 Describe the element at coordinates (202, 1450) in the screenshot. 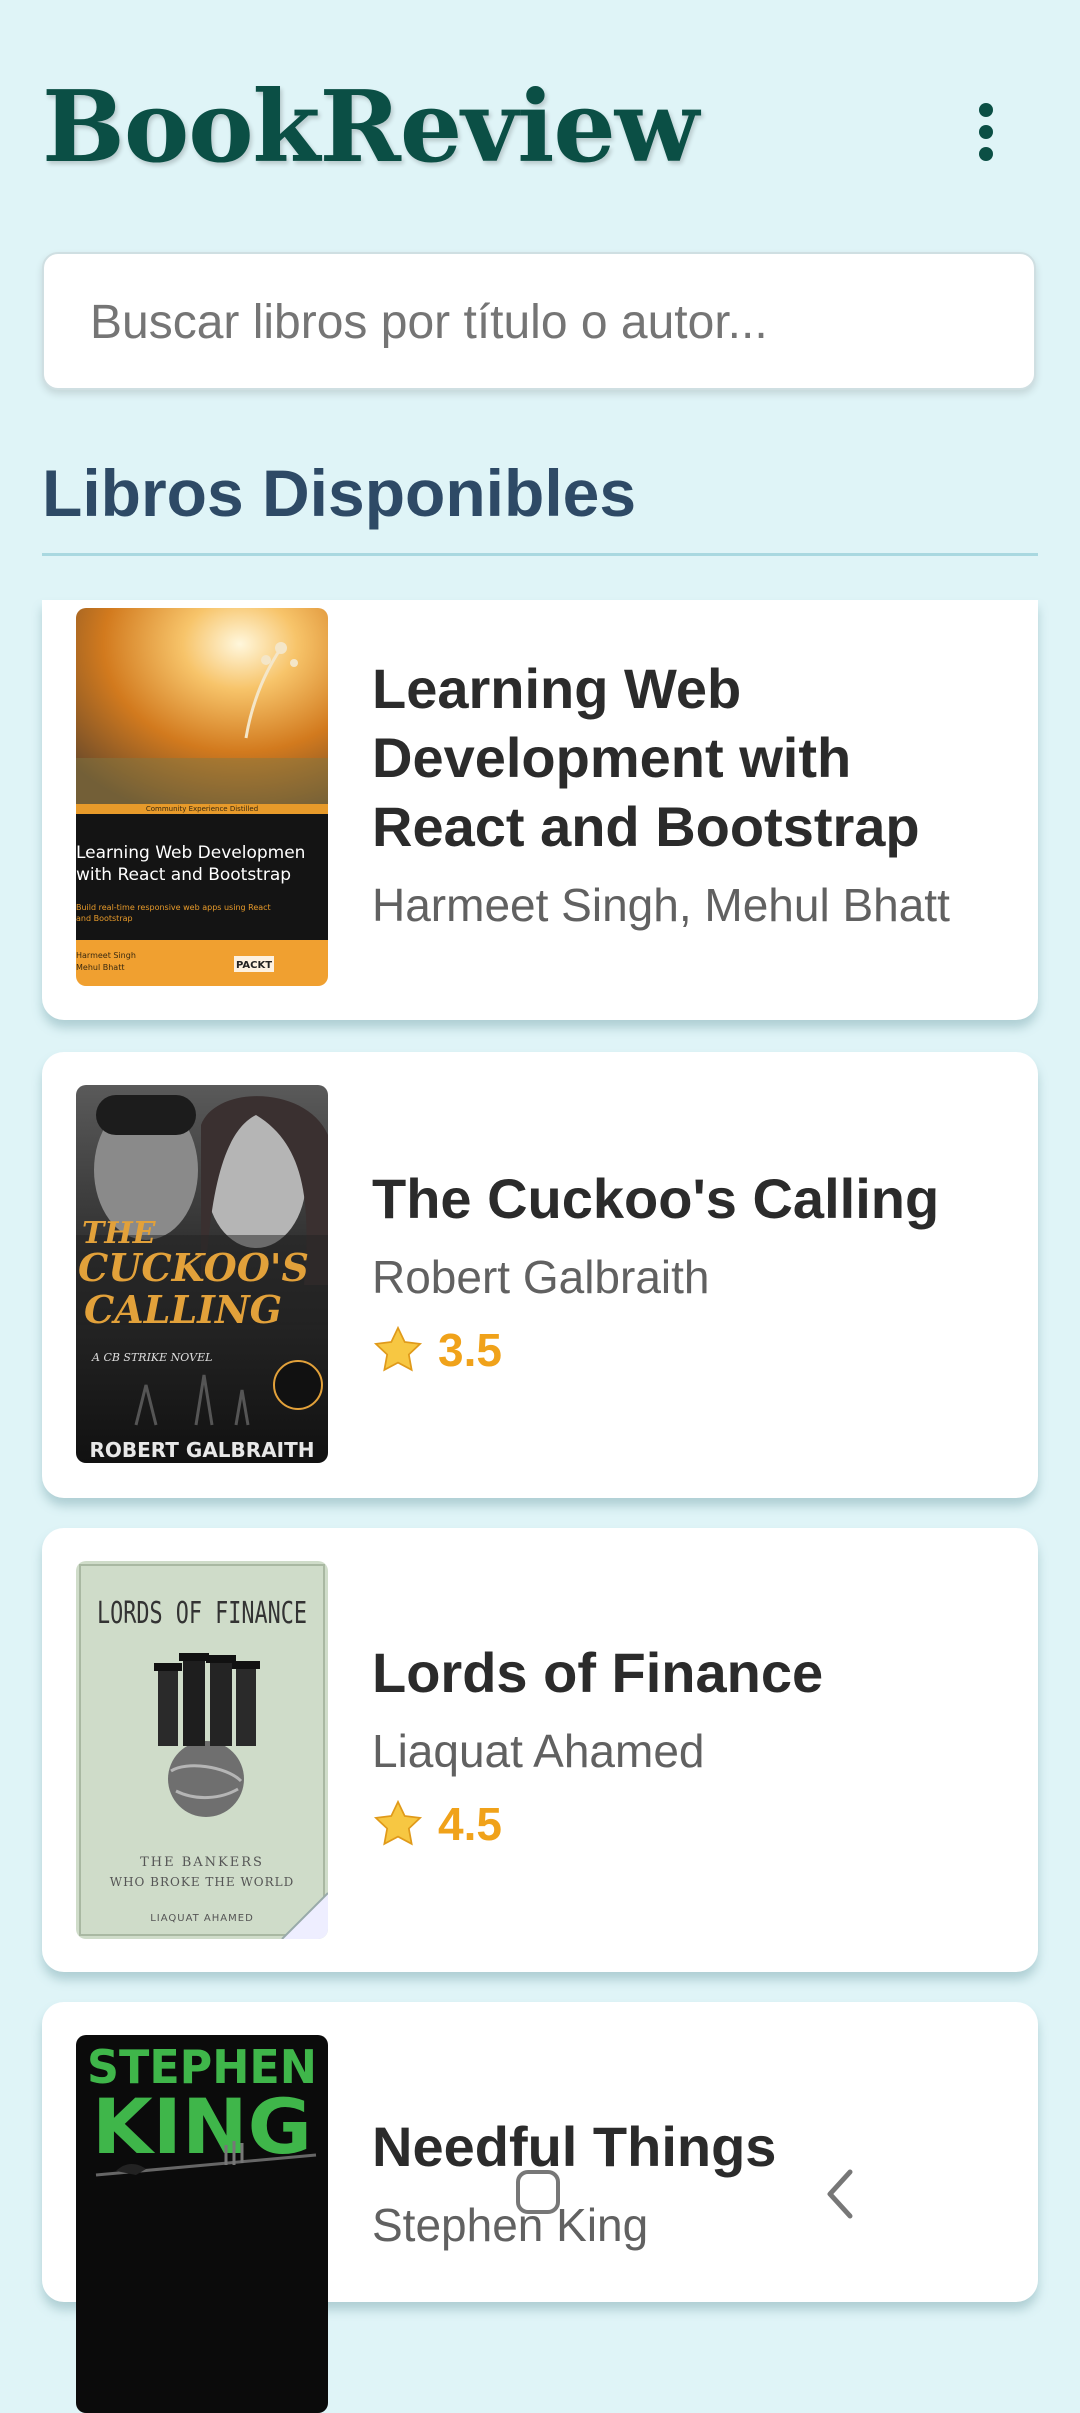

I see `cover-author: ROBERT GALBRAITH` at that location.